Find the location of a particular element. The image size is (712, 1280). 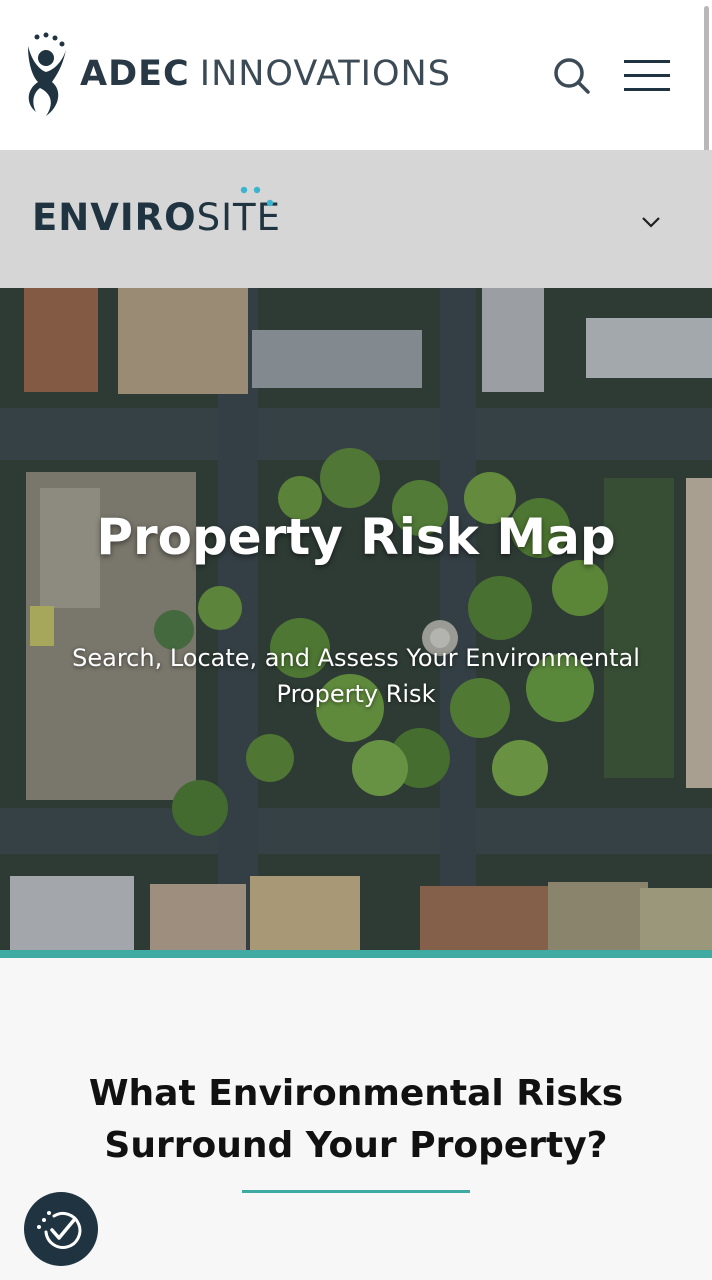

page-scrollbar is located at coordinates (706, 90).